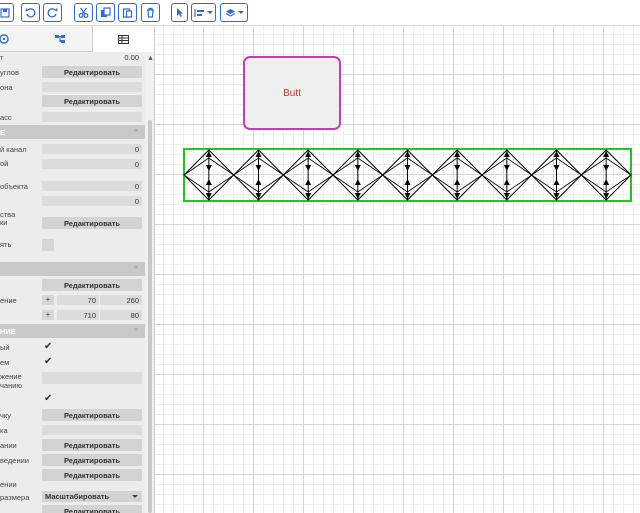  What do you see at coordinates (9, 72) in the screenshot?
I see `row-label: углов` at bounding box center [9, 72].